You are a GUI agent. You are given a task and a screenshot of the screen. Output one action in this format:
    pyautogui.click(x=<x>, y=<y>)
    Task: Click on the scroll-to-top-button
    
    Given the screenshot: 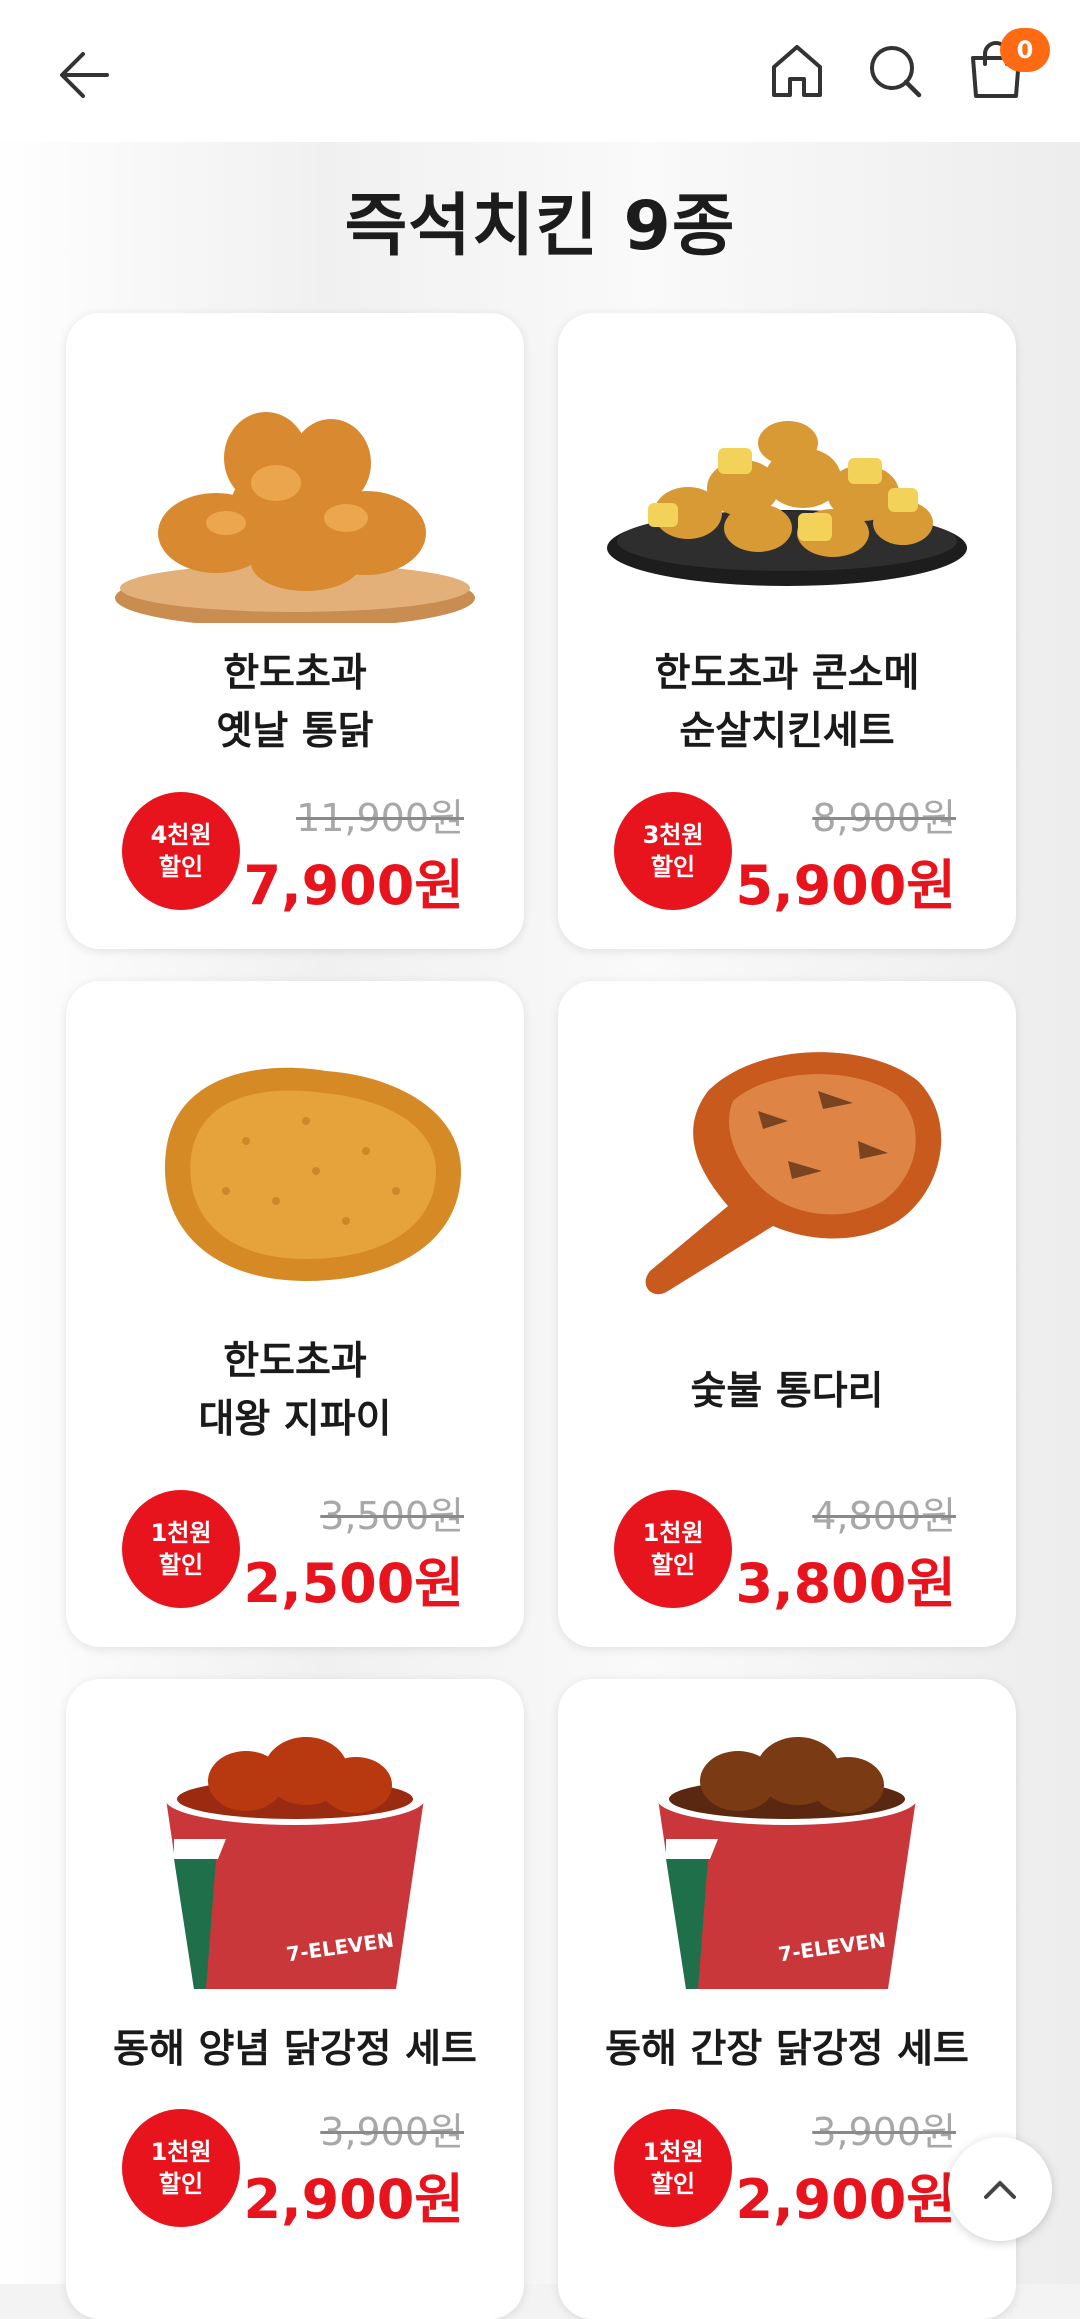 What is the action you would take?
    pyautogui.click(x=1000, y=2189)
    